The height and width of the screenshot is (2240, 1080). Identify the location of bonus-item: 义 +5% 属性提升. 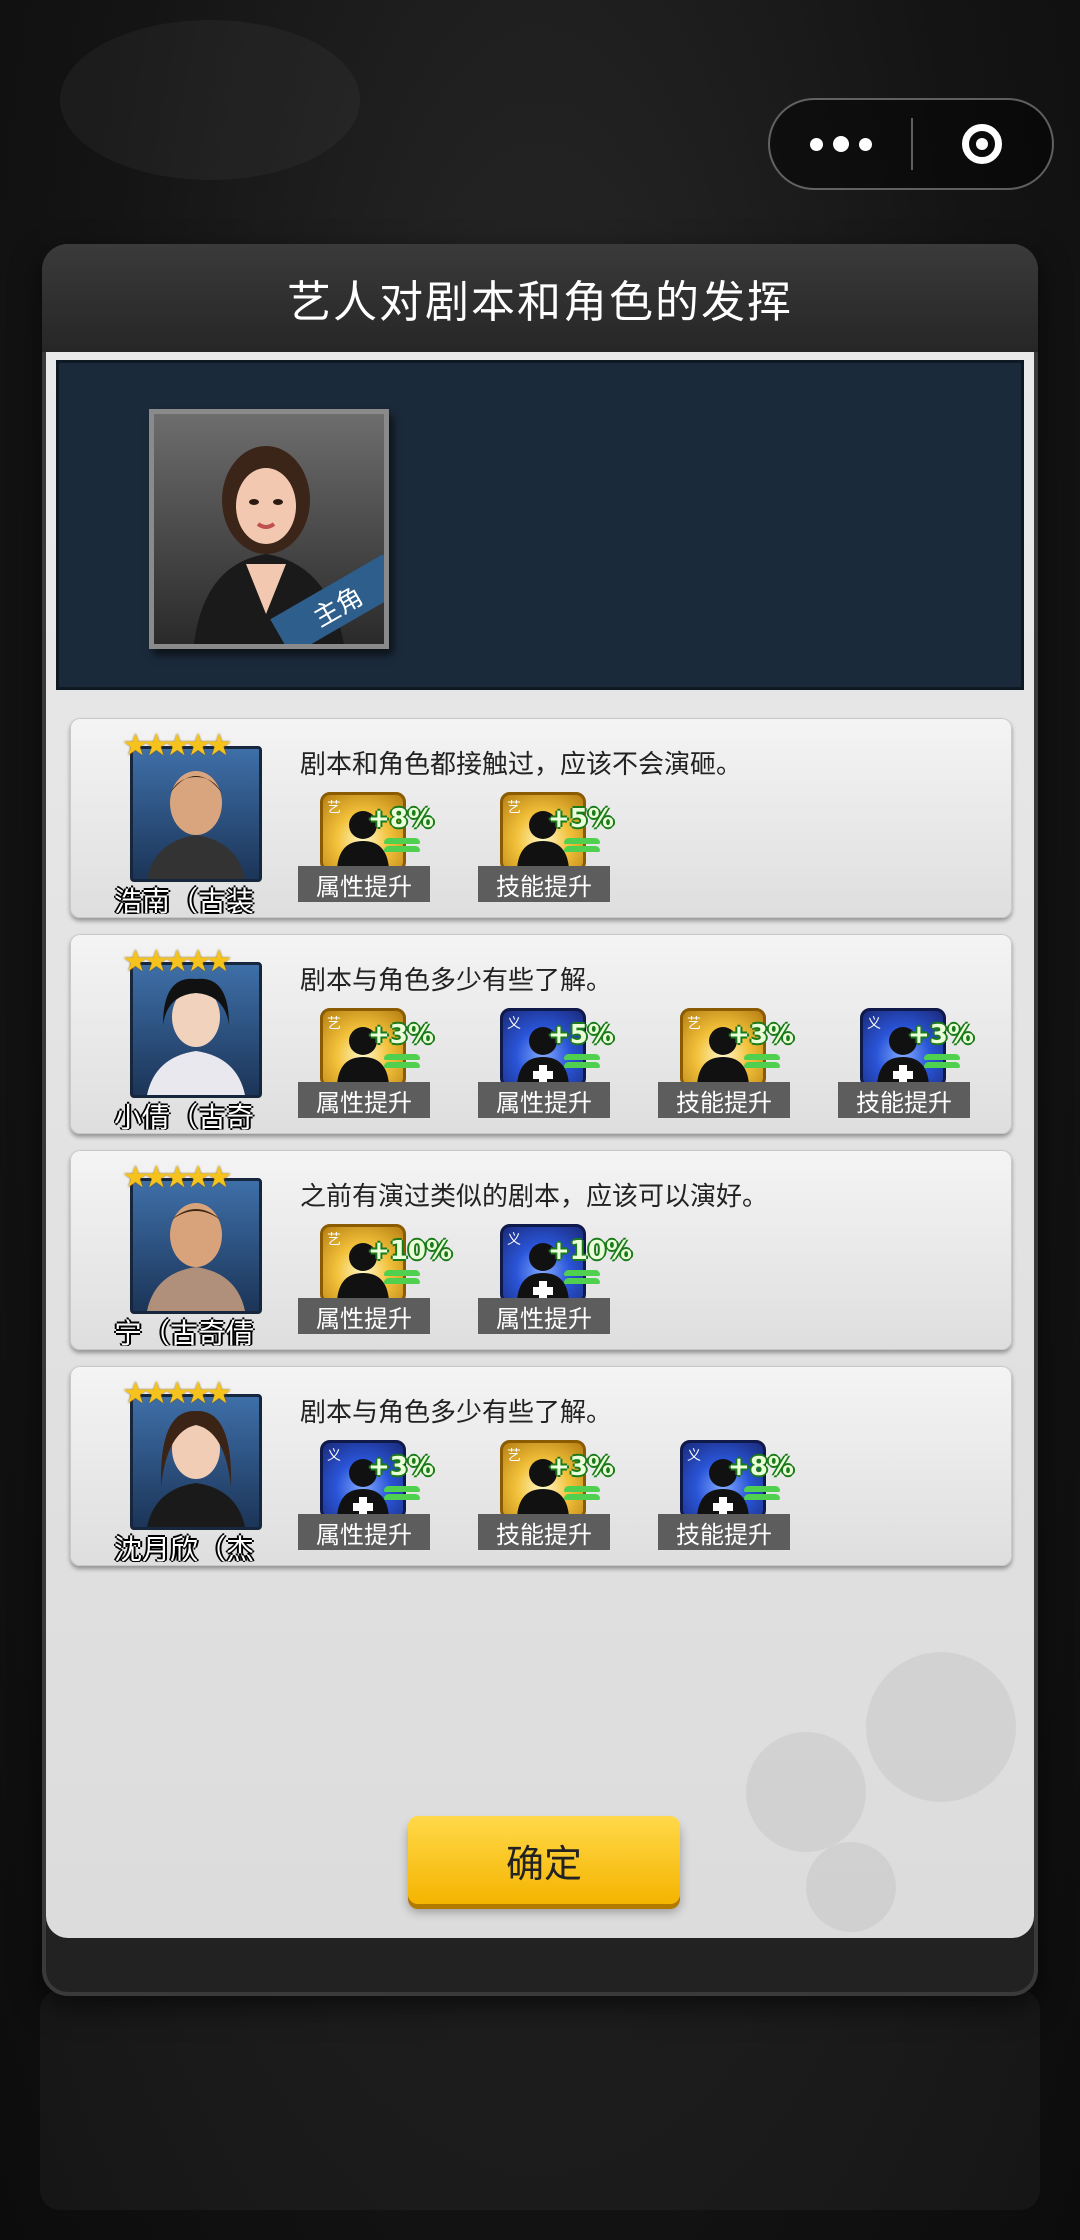
(546, 1063).